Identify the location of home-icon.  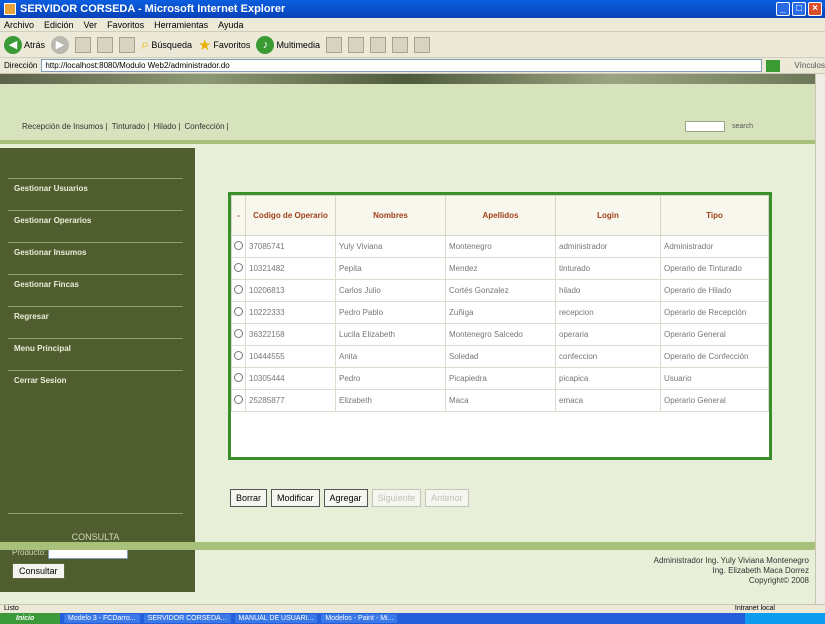
(127, 44).